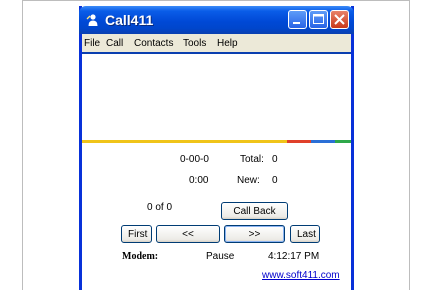 The width and height of the screenshot is (431, 290). I want to click on maximize-icon, so click(318, 19).